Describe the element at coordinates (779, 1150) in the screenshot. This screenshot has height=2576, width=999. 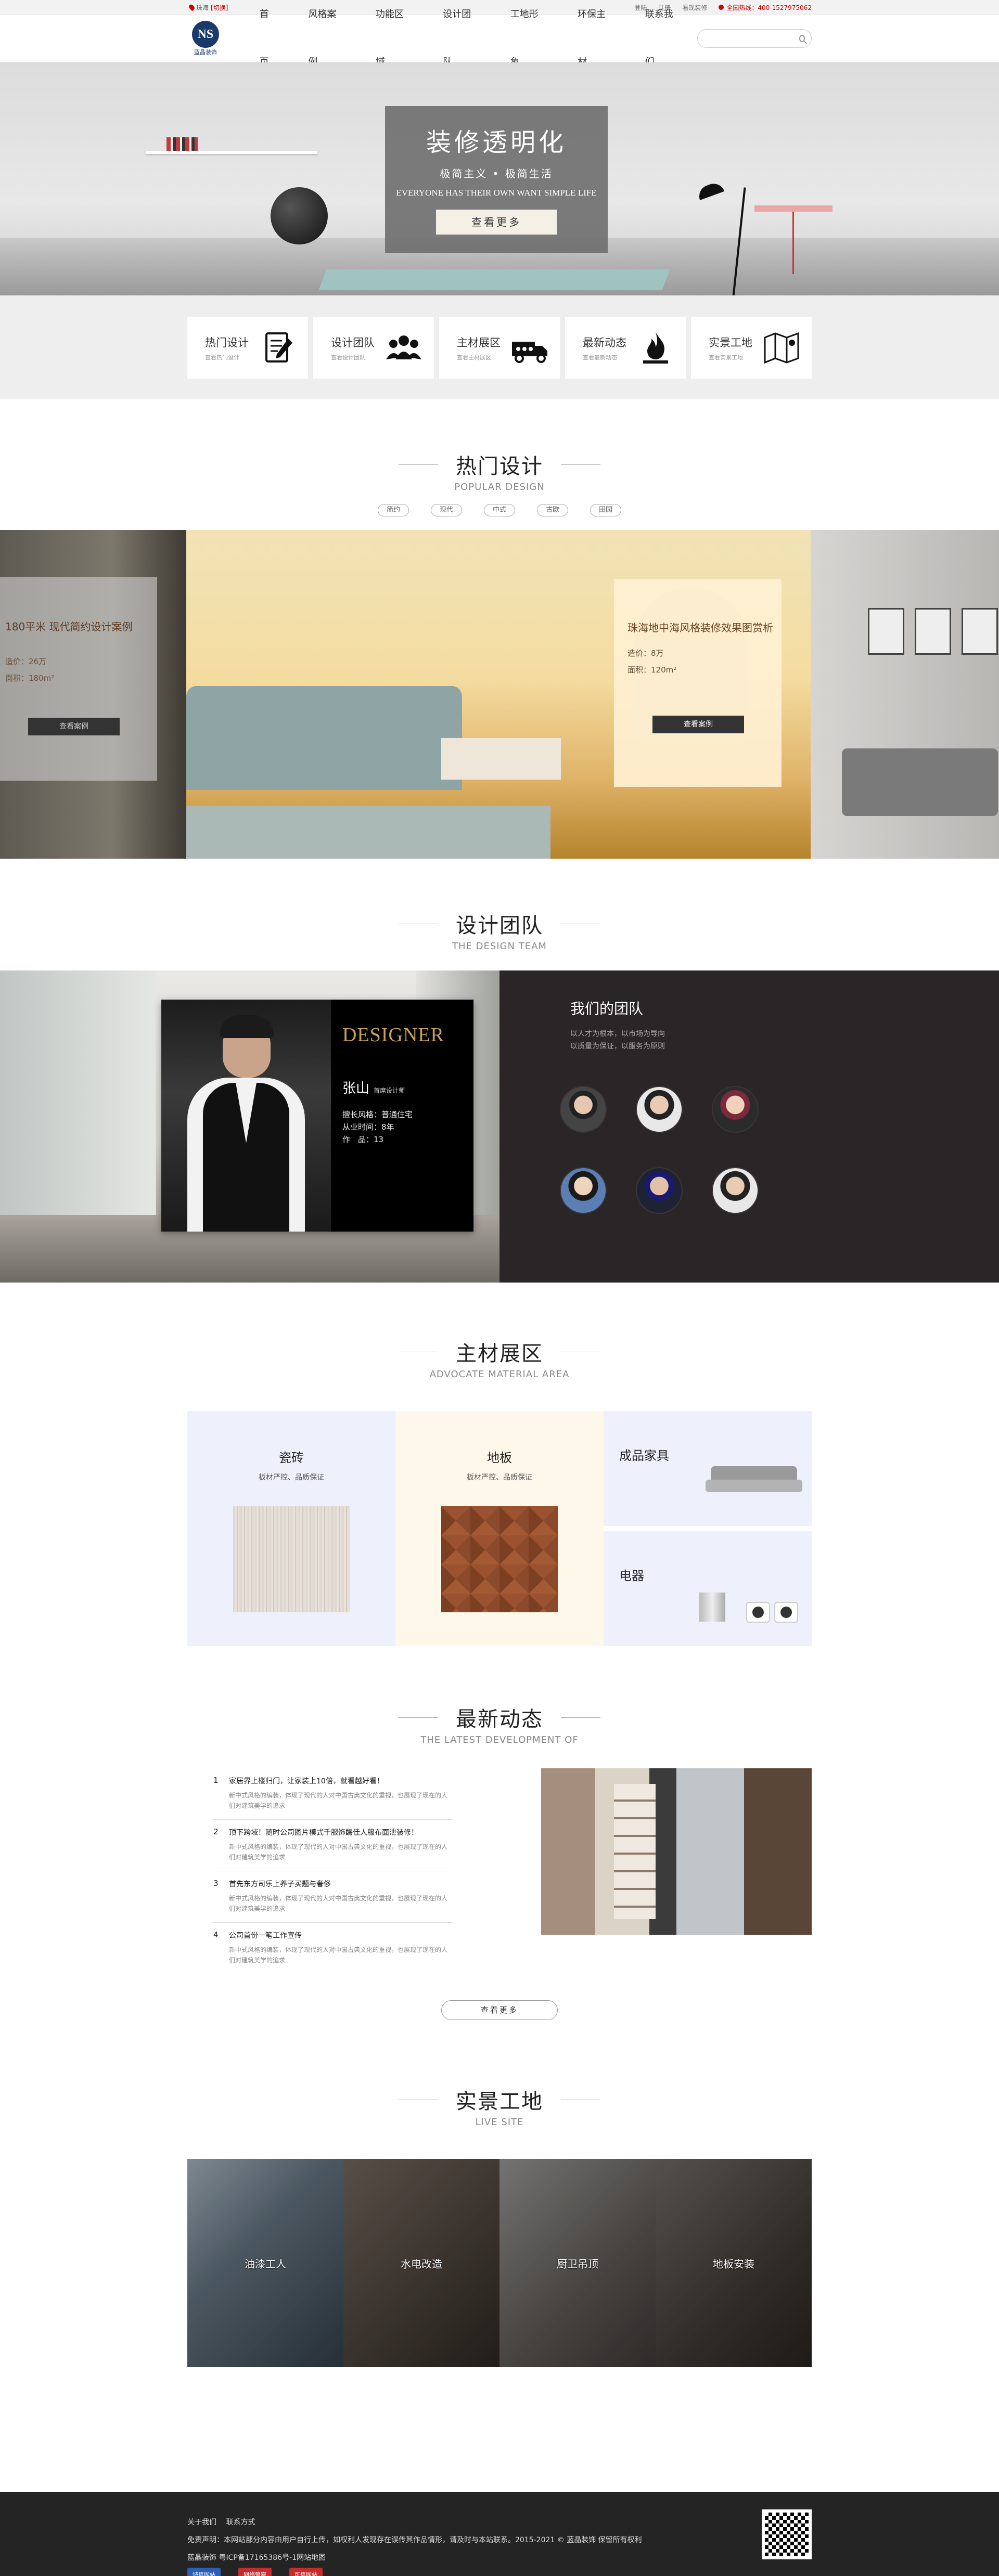
I see `team-avatars` at that location.